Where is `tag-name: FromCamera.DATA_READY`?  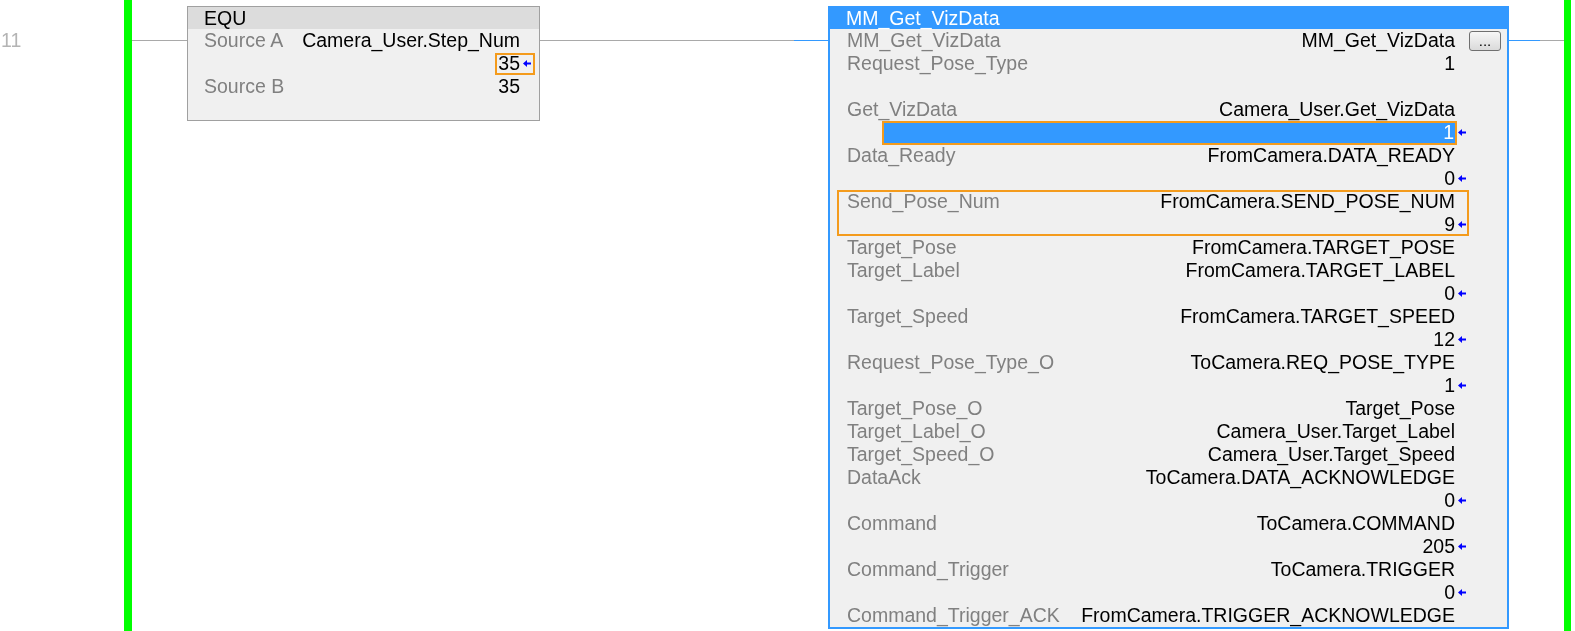 tag-name: FromCamera.DATA_READY is located at coordinates (1331, 155).